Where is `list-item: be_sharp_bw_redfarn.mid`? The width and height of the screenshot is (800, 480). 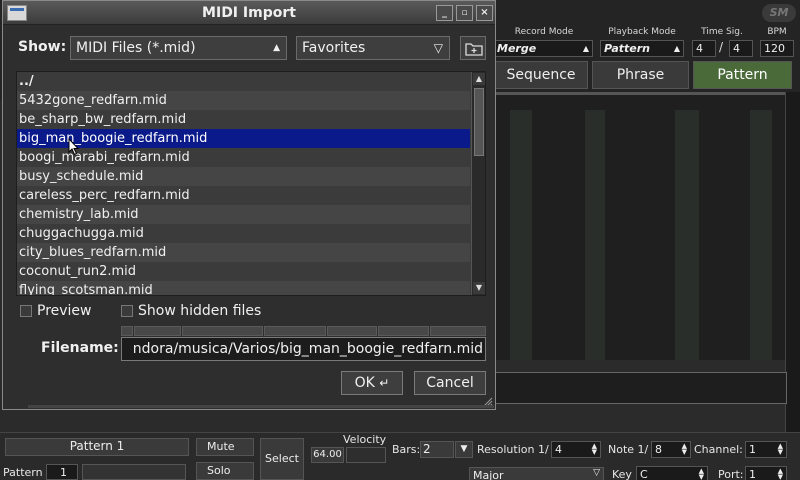
list-item: be_sharp_bw_redfarn.mid is located at coordinates (243, 119).